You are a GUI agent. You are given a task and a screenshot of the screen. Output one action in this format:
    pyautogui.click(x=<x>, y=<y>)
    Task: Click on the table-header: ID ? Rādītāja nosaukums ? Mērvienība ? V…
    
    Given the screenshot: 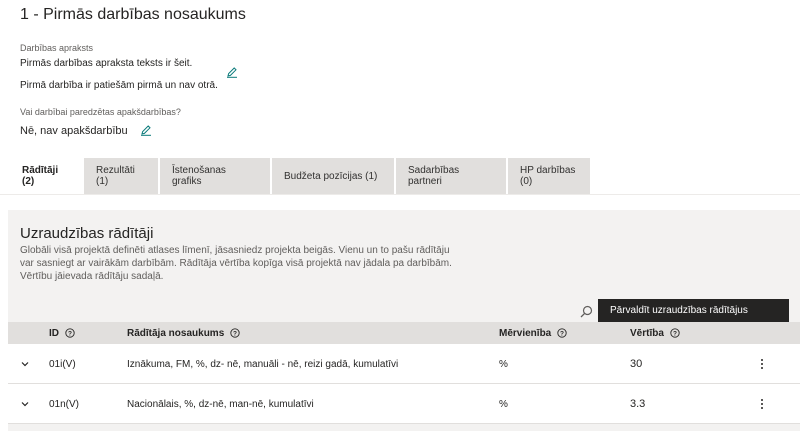 What is the action you would take?
    pyautogui.click(x=404, y=333)
    